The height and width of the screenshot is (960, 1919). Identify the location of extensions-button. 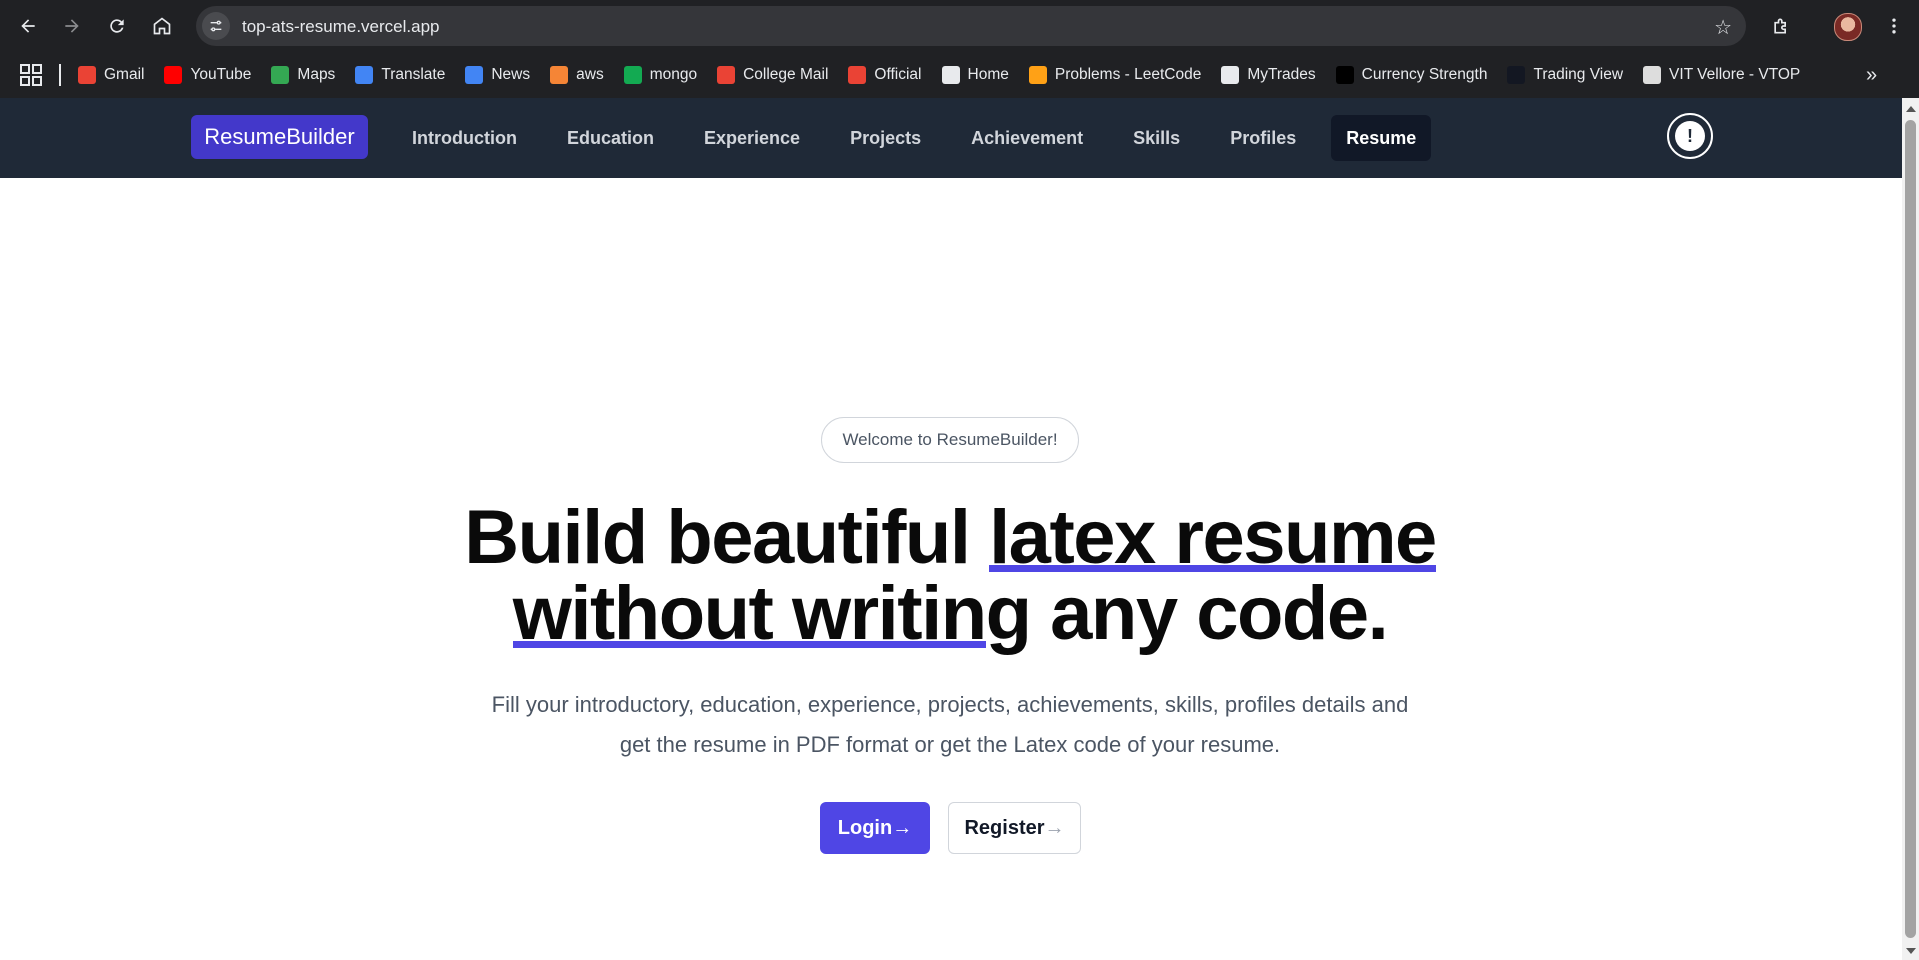
(1781, 26).